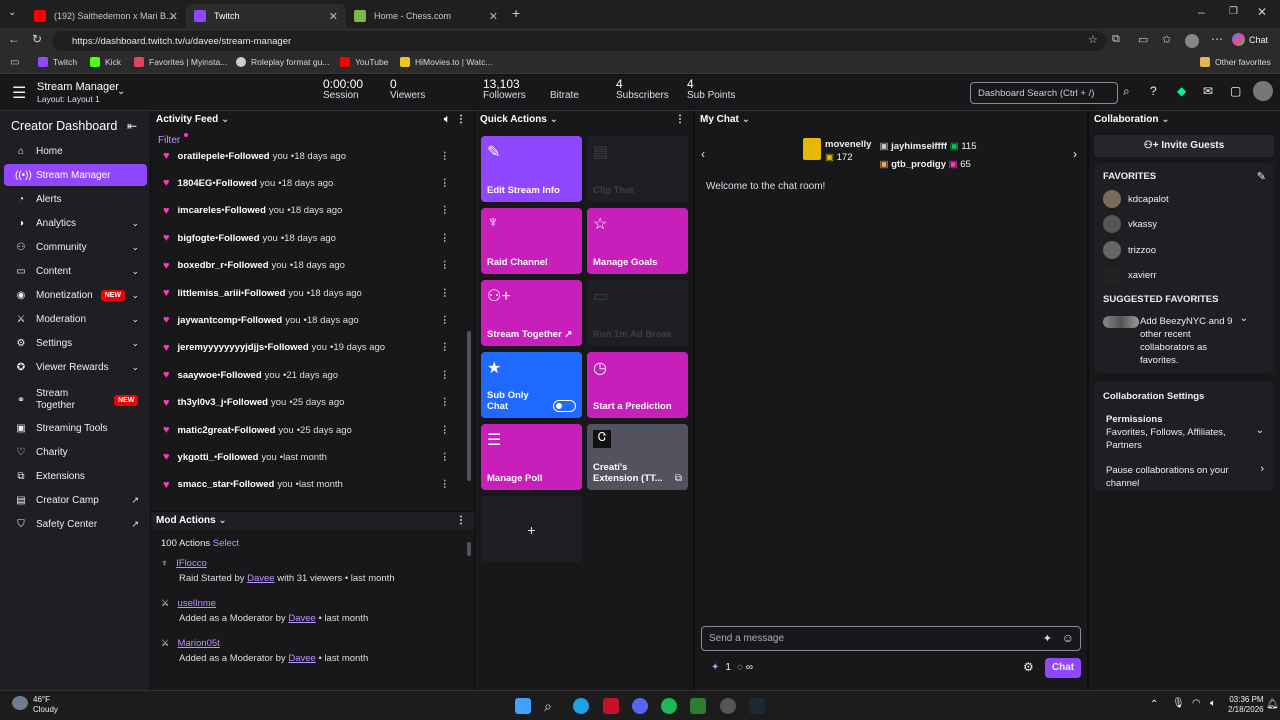 This screenshot has width=1280, height=720. I want to click on browser-tab-chess: Home - Chess.com ✕, so click(426, 16).